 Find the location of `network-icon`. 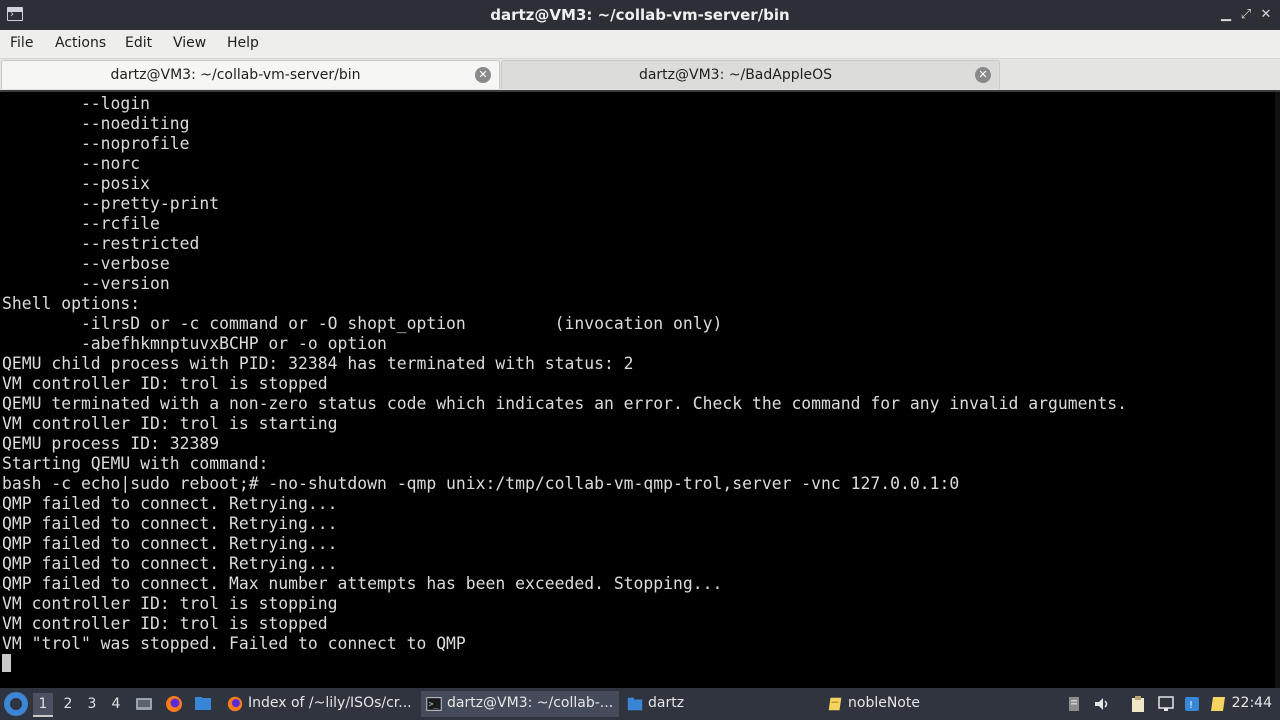

network-icon is located at coordinates (1166, 704).